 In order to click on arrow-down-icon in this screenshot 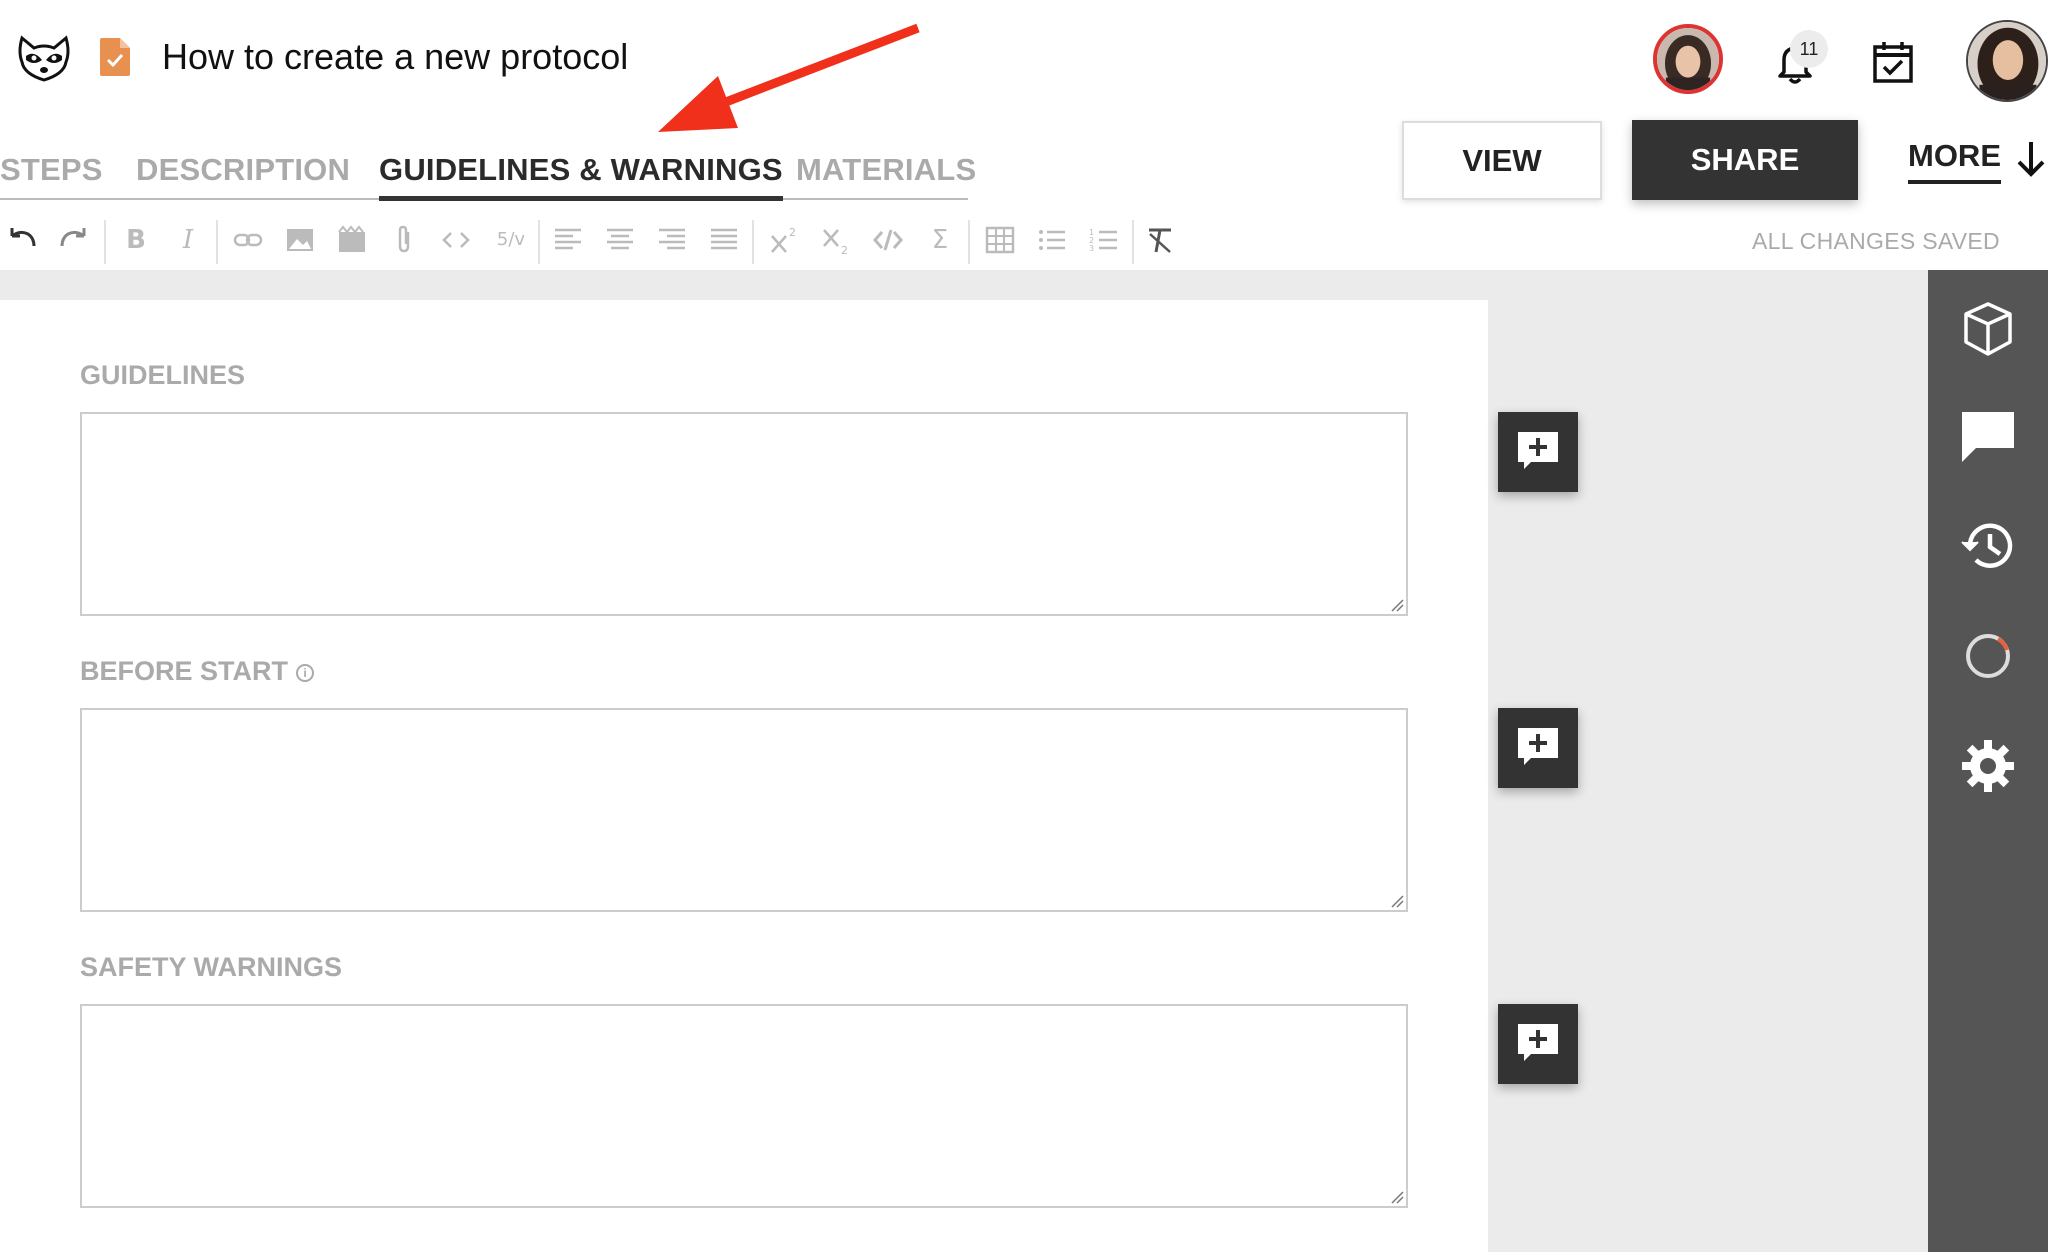, I will do `click(2031, 159)`.